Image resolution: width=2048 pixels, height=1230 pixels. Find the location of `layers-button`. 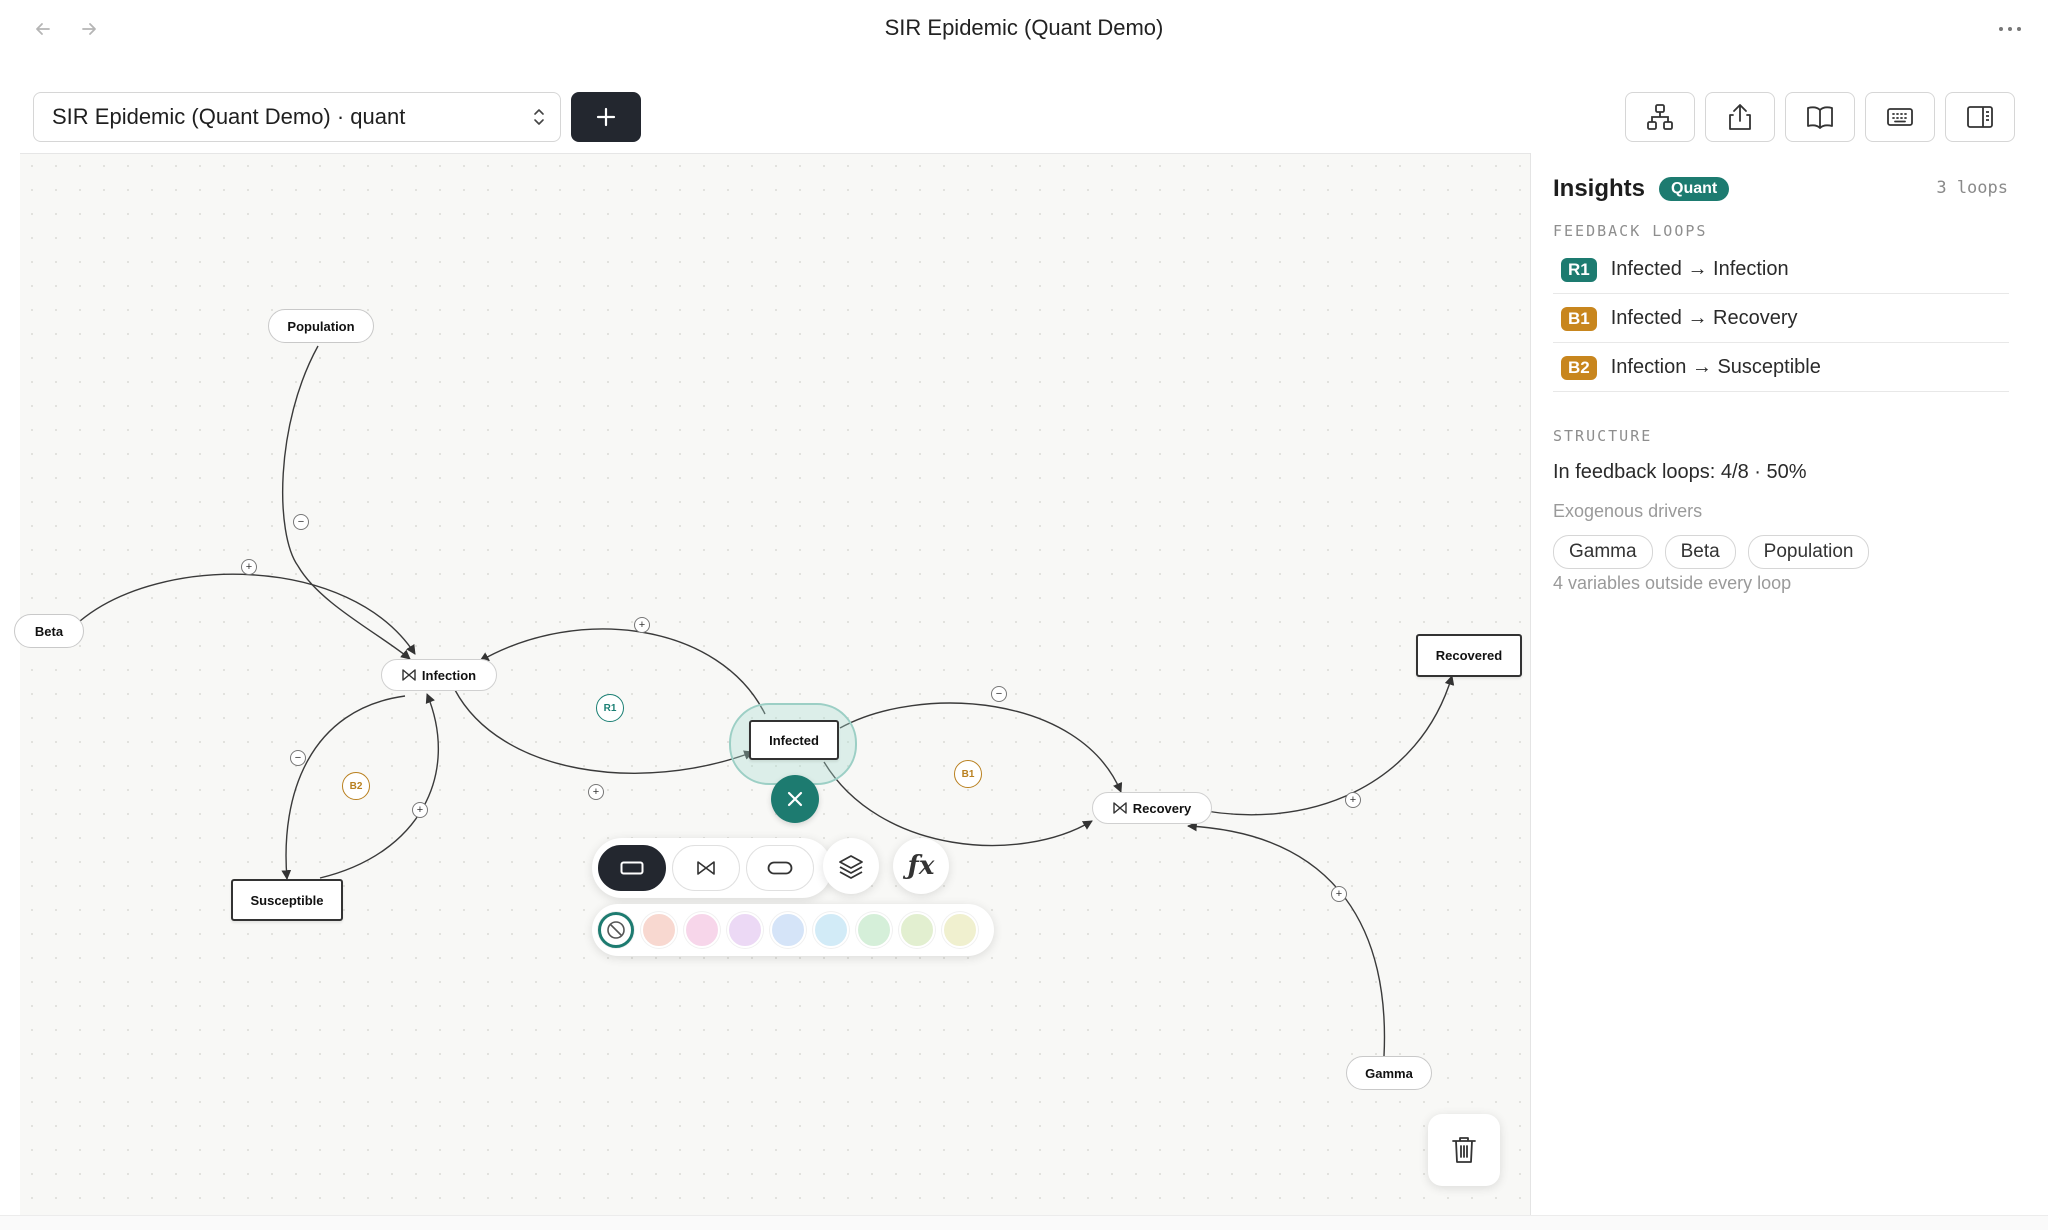

layers-button is located at coordinates (851, 866).